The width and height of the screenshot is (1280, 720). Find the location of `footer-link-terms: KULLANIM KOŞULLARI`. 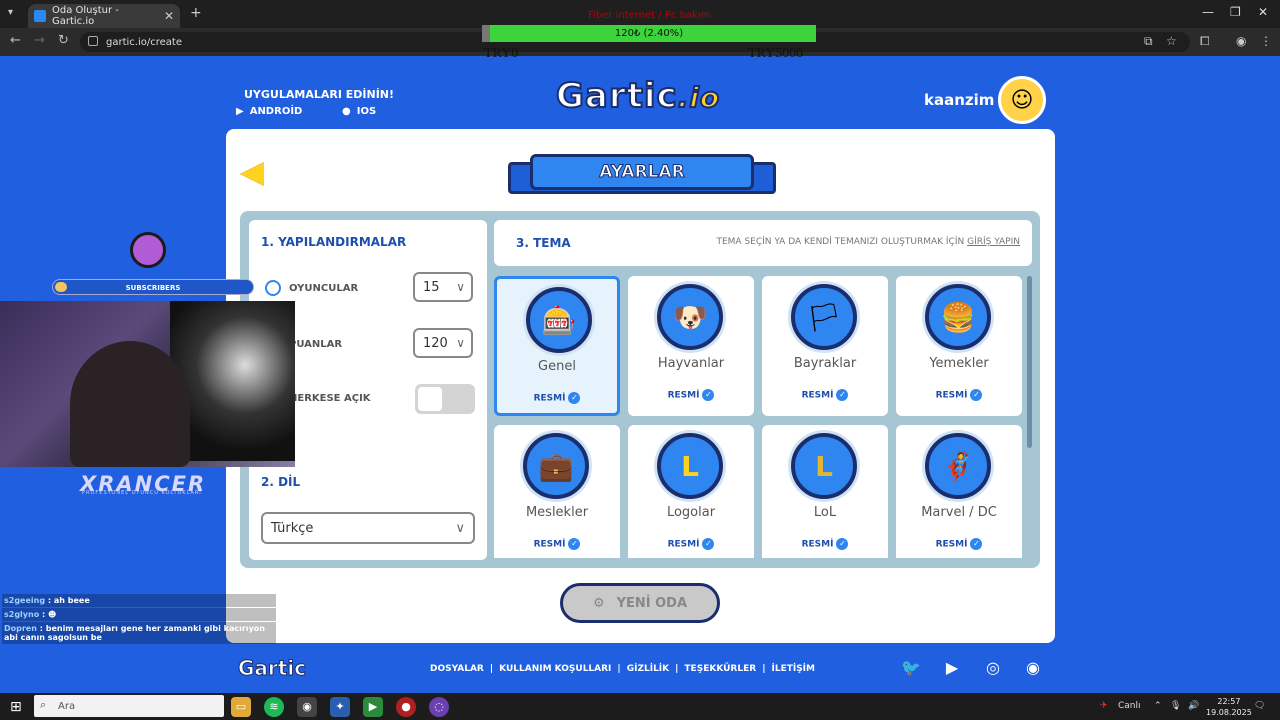

footer-link-terms: KULLANIM KOŞULLARI is located at coordinates (555, 669).